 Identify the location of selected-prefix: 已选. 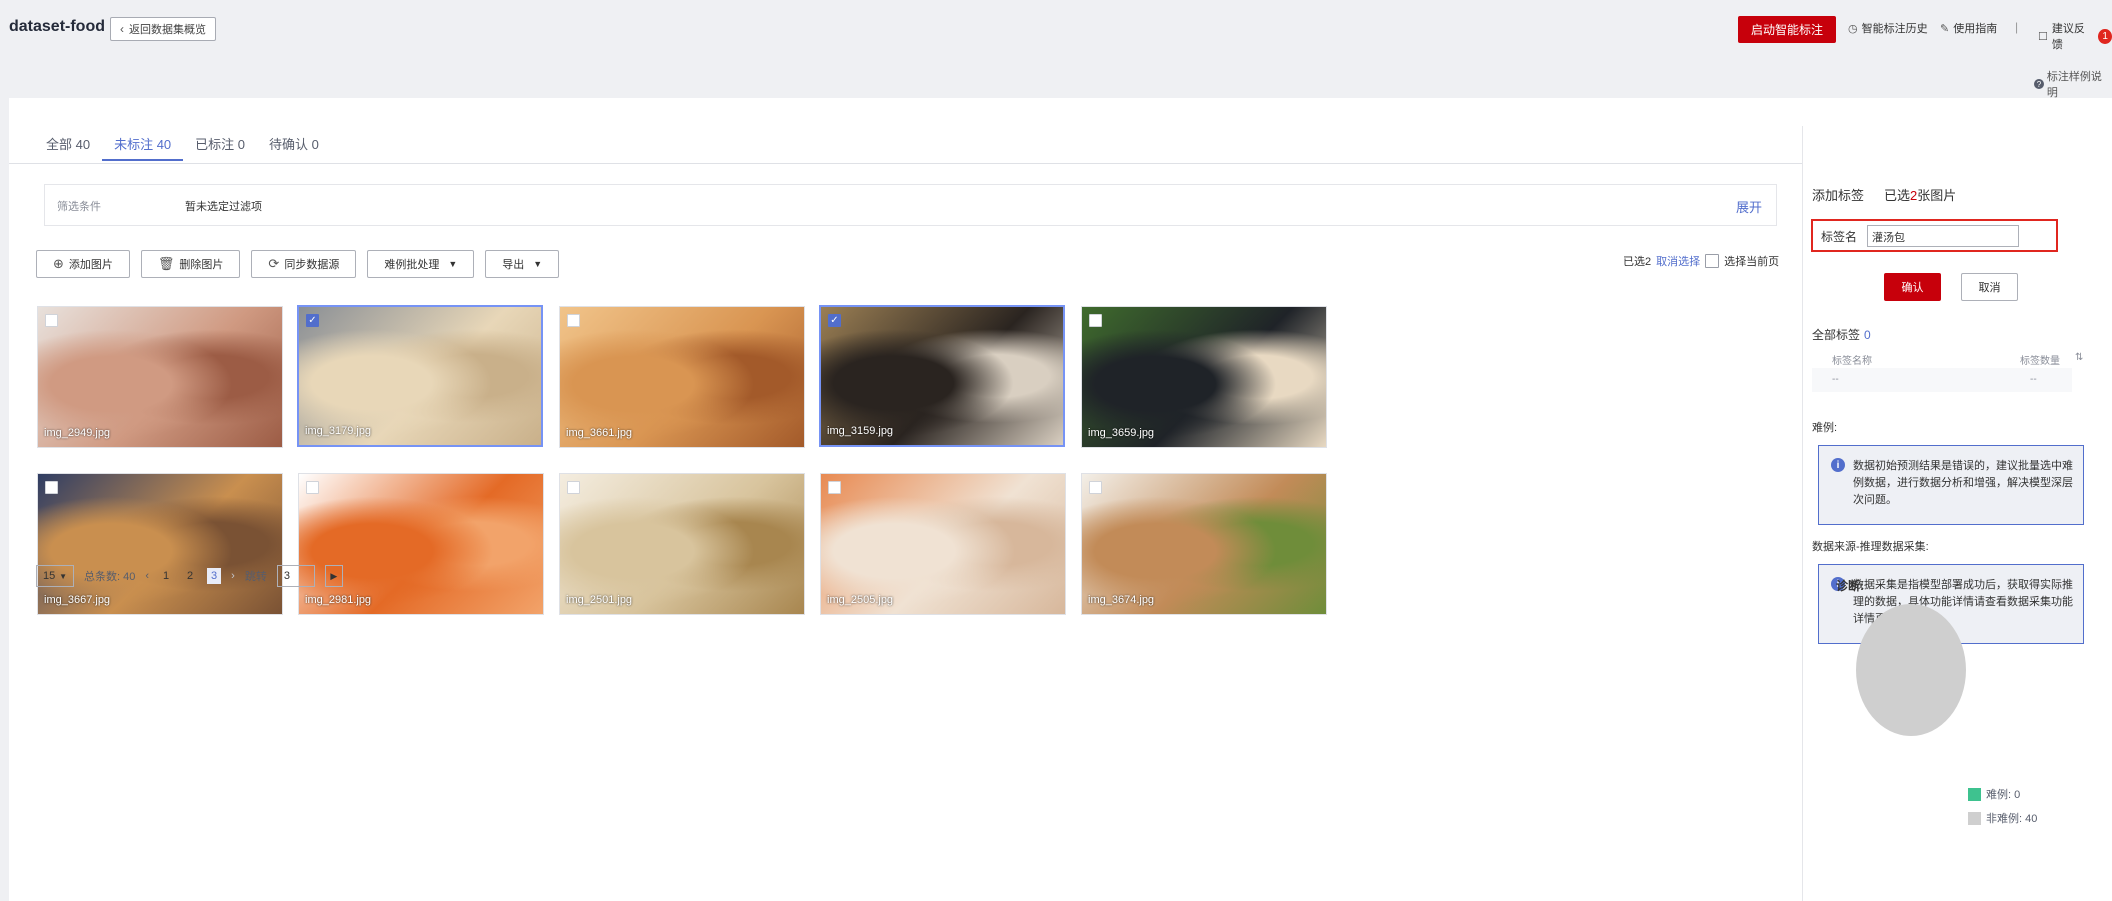
(1897, 195).